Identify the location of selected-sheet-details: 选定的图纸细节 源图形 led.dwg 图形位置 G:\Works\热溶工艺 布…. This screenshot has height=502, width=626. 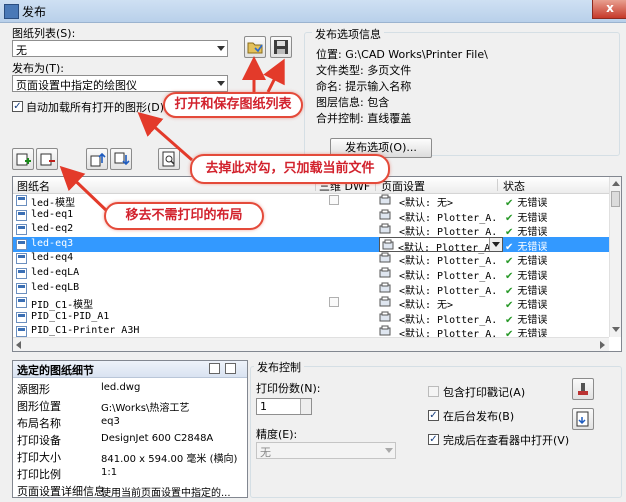
(130, 429).